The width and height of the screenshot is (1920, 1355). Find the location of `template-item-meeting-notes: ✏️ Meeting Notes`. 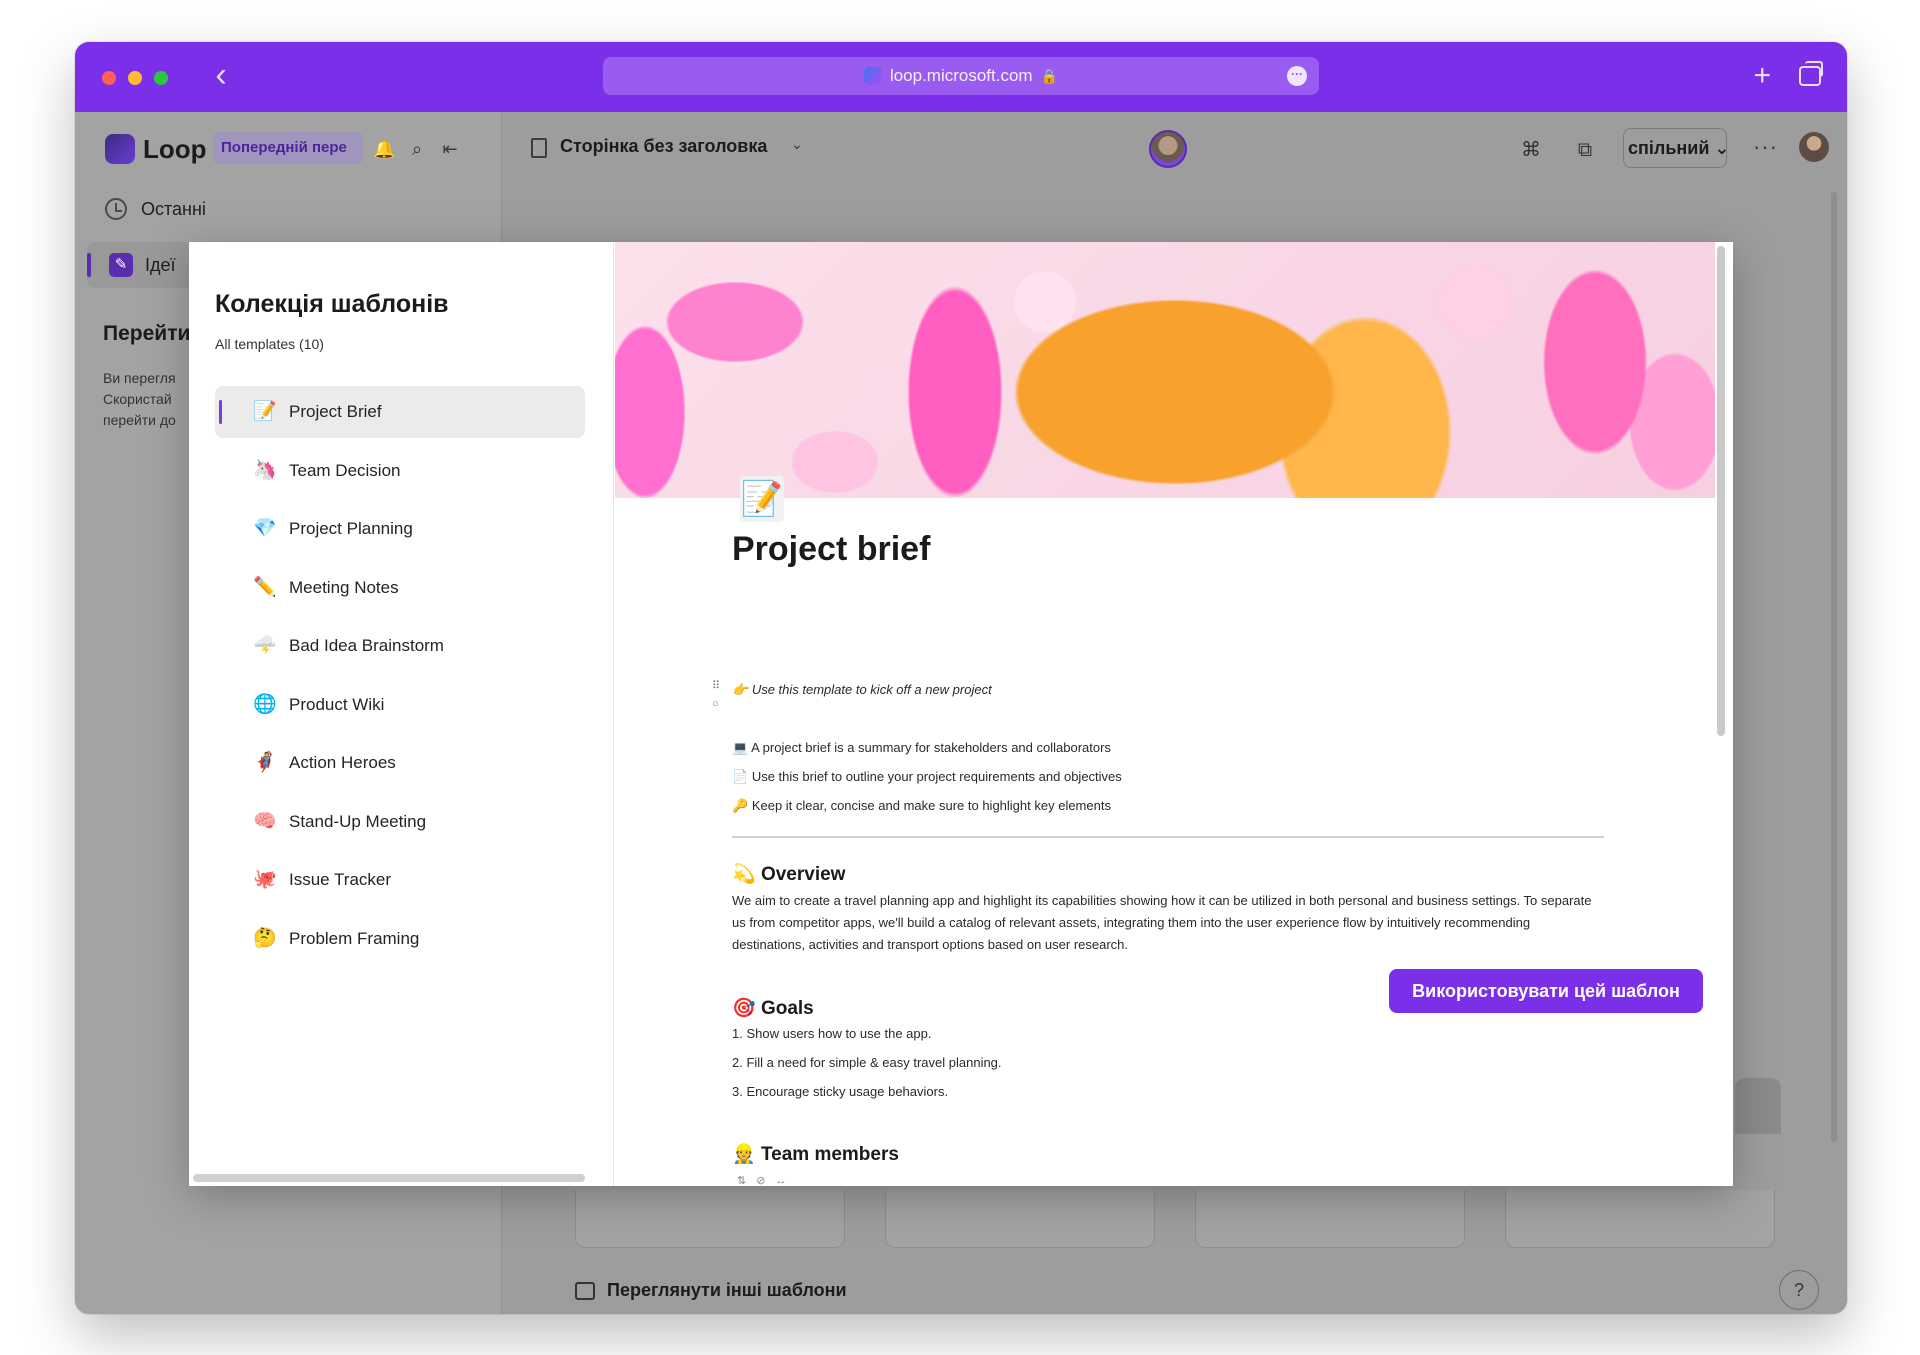

template-item-meeting-notes: ✏️ Meeting Notes is located at coordinates (400, 588).